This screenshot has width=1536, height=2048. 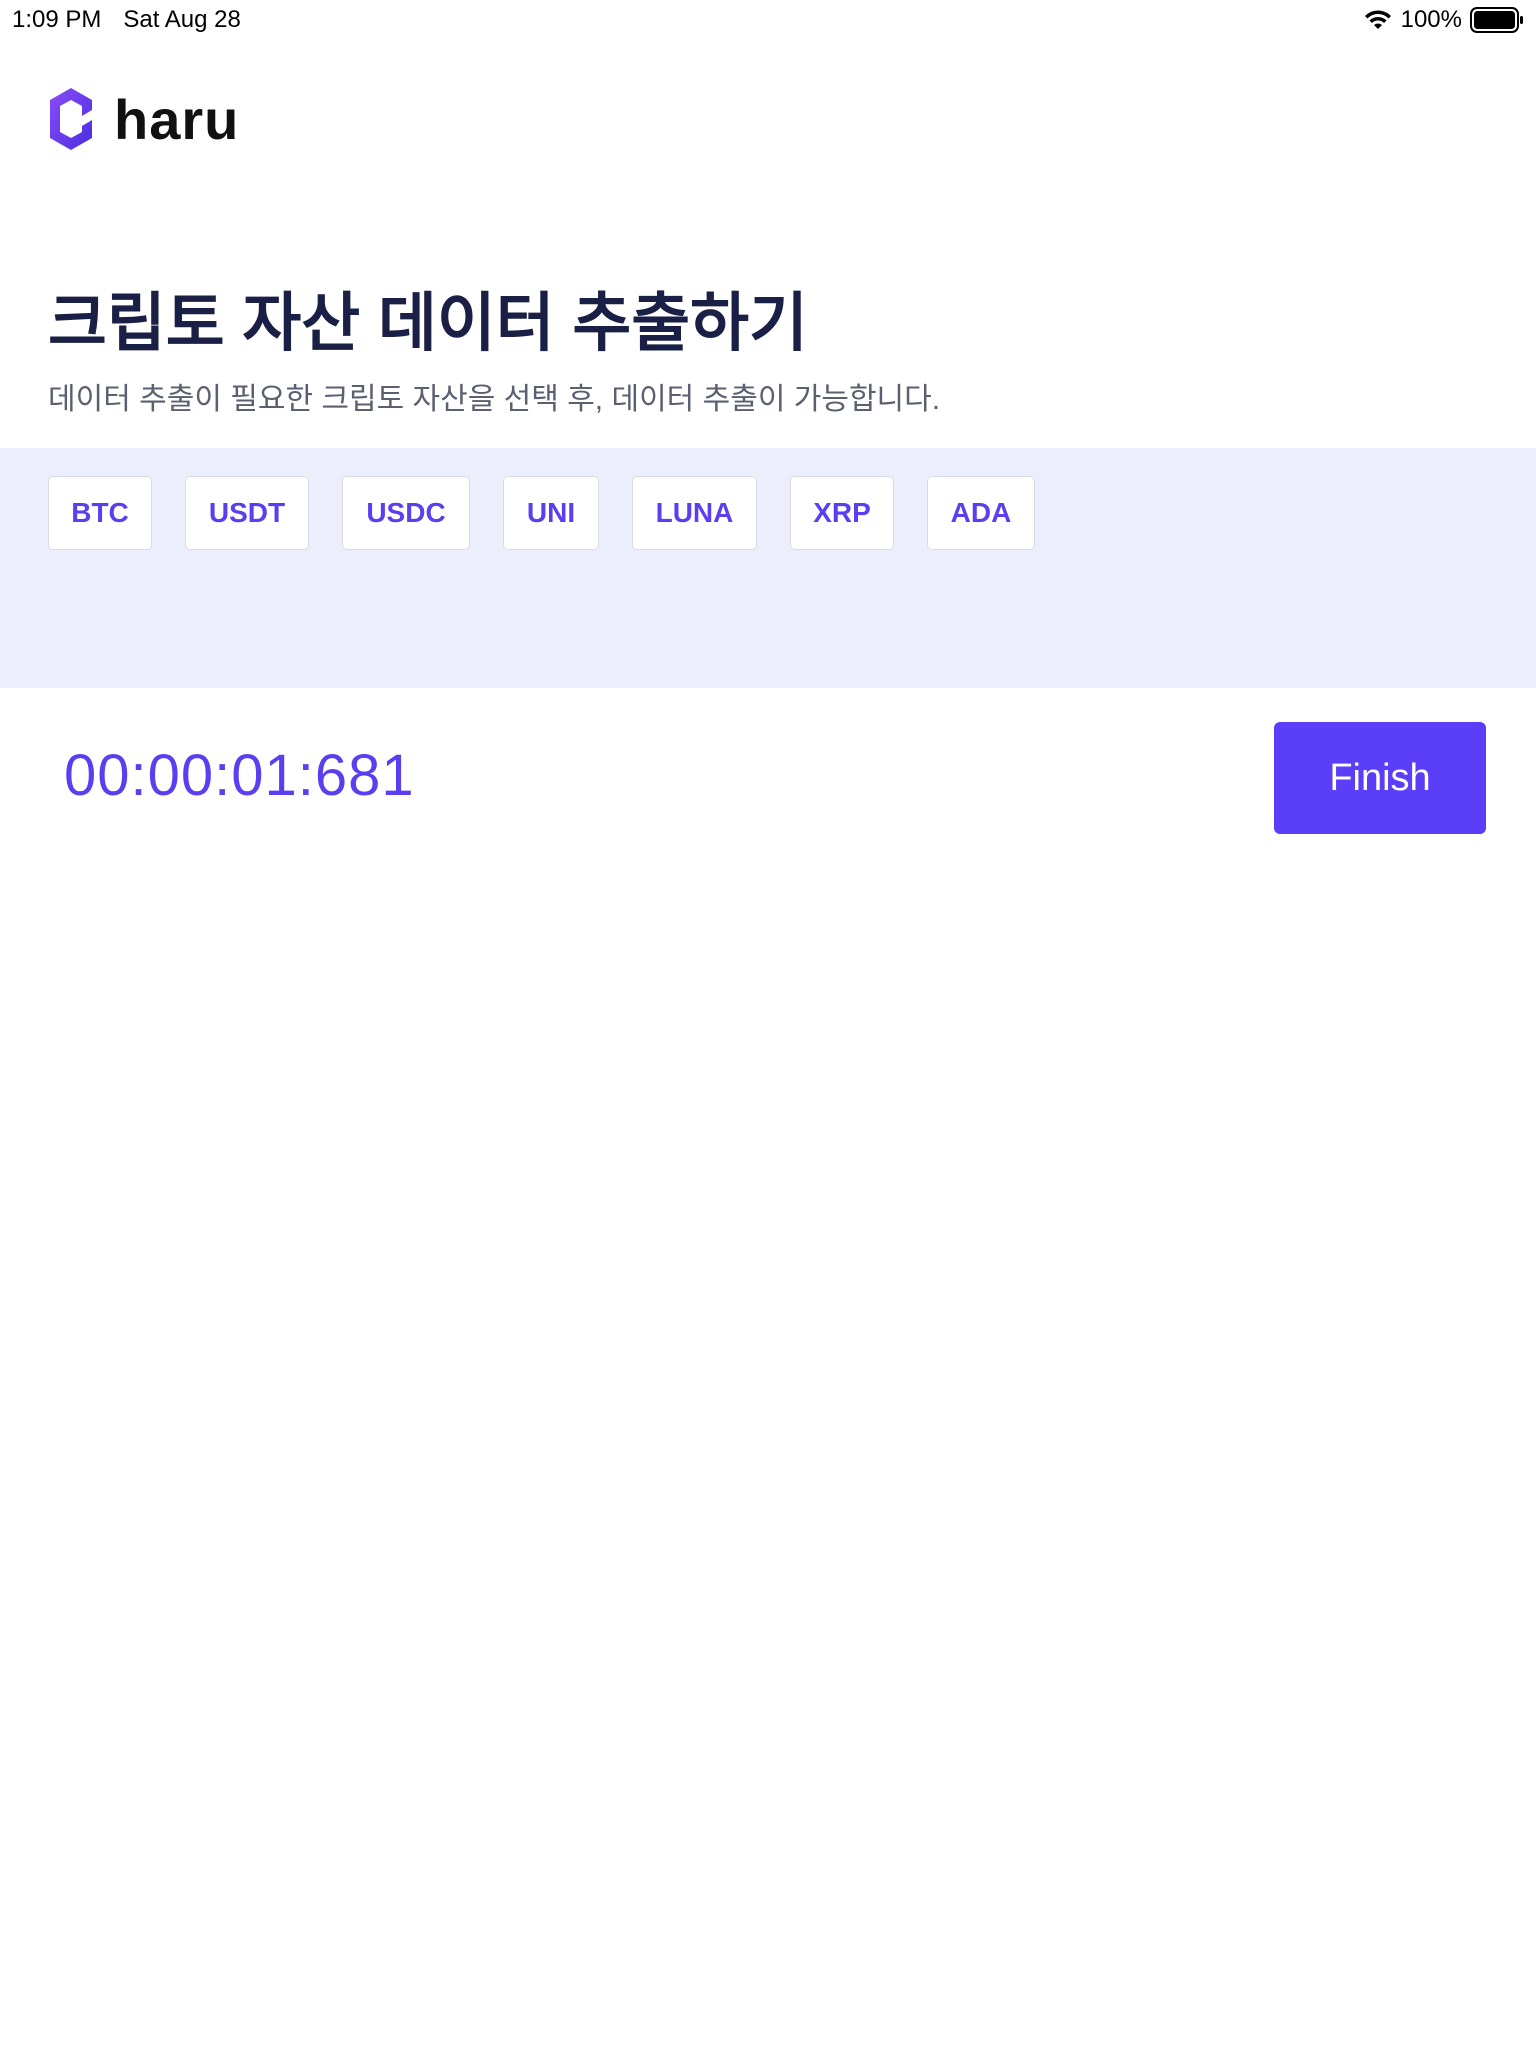 I want to click on battery-percent: 100%, so click(x=1431, y=19).